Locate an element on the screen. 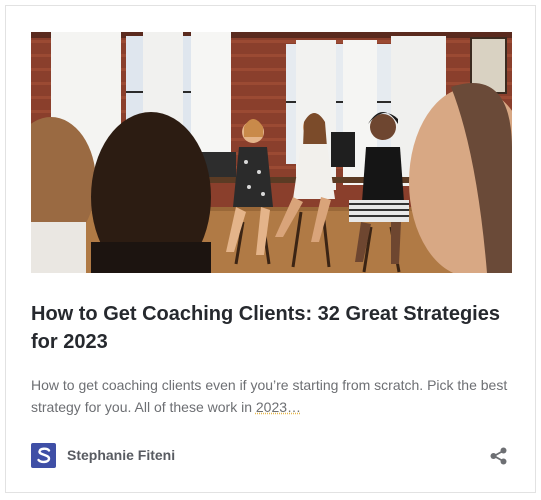 The image size is (541, 500). author-name: Stephanie Fiteni is located at coordinates (121, 455).